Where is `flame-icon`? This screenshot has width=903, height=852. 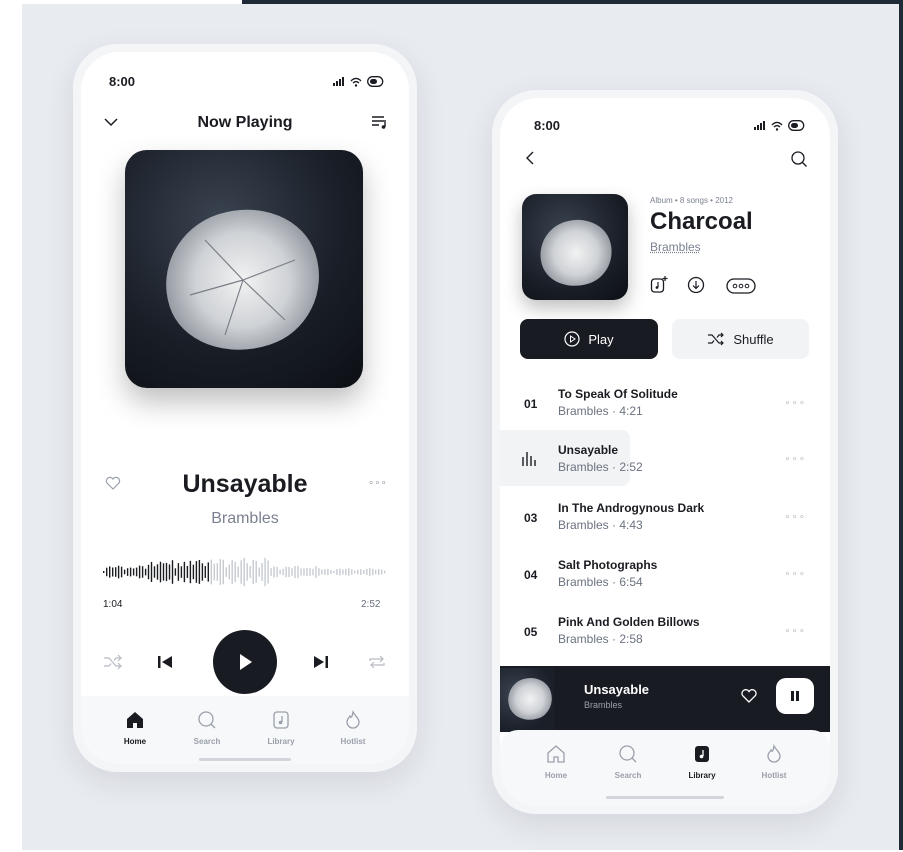 flame-icon is located at coordinates (353, 719).